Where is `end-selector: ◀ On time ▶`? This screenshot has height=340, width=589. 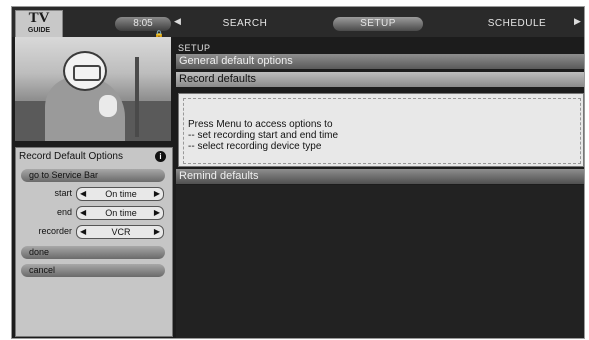
end-selector: ◀ On time ▶ is located at coordinates (120, 213).